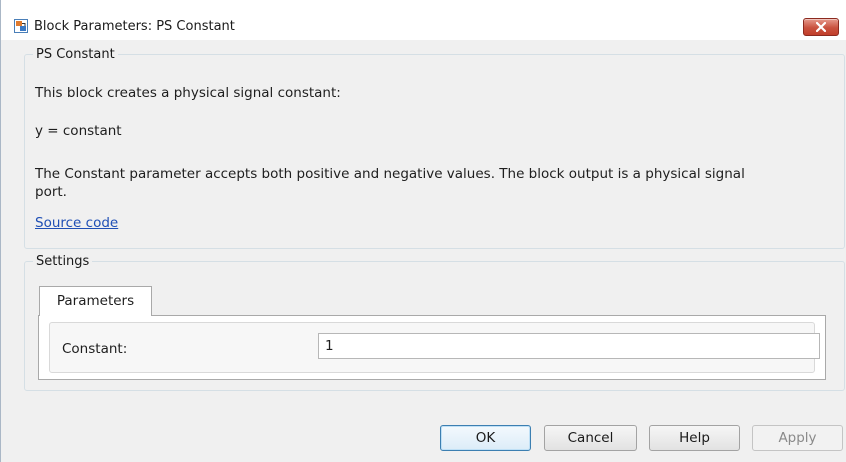 Image resolution: width=846 pixels, height=462 pixels. What do you see at coordinates (134, 26) in the screenshot?
I see `window-title: Block Parameters: PS Constant` at bounding box center [134, 26].